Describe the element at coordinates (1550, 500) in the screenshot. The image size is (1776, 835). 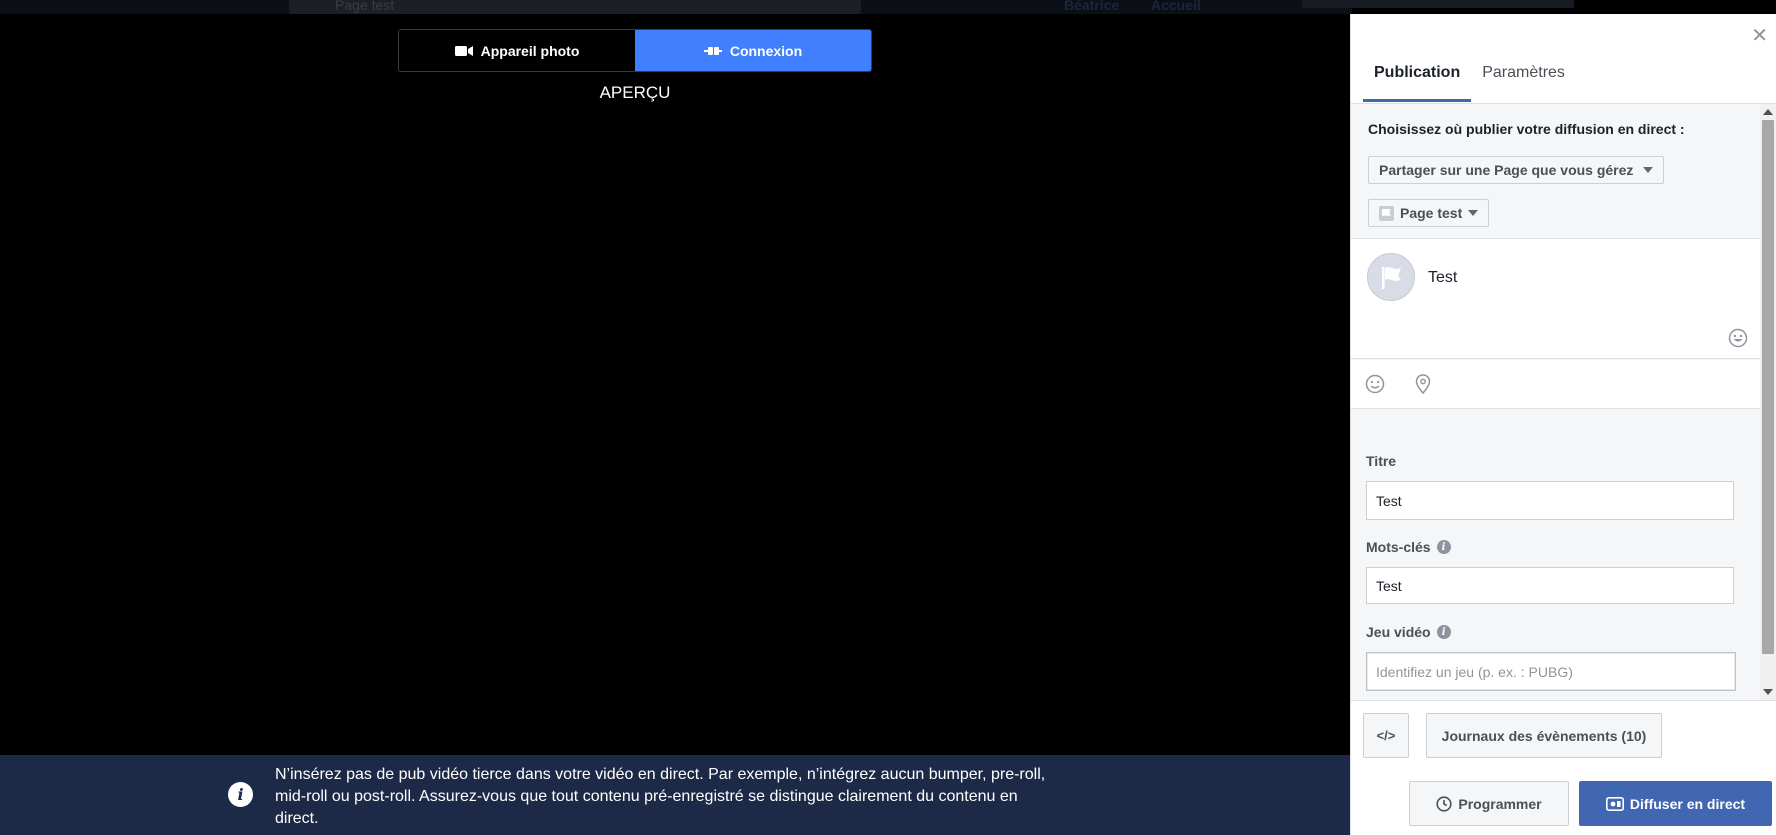
I see `title-input: Test` at that location.